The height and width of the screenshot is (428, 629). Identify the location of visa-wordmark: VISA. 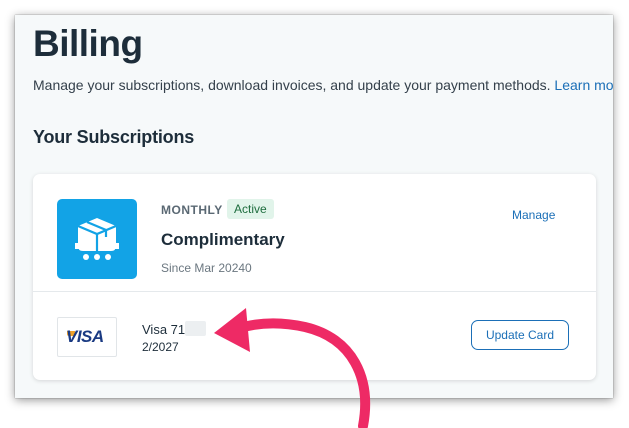
(85, 336).